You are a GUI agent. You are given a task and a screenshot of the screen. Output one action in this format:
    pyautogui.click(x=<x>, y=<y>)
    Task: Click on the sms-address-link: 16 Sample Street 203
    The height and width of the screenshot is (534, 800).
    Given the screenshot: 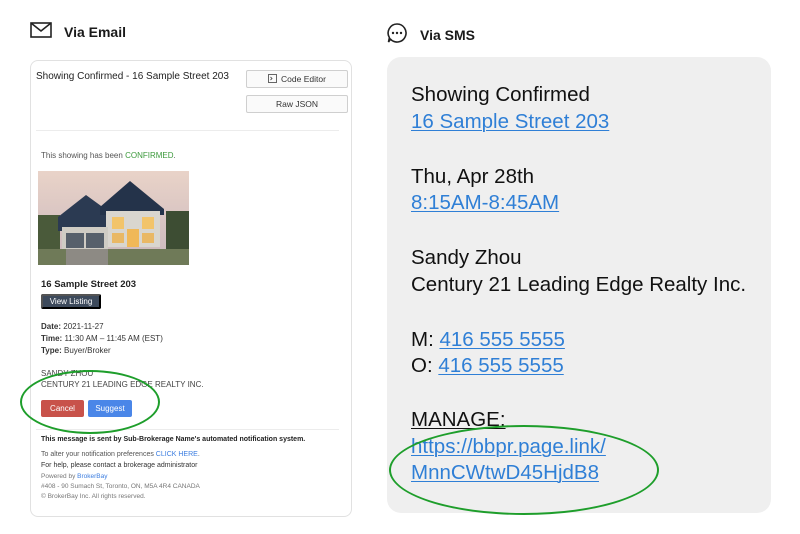 What is the action you would take?
    pyautogui.click(x=510, y=122)
    